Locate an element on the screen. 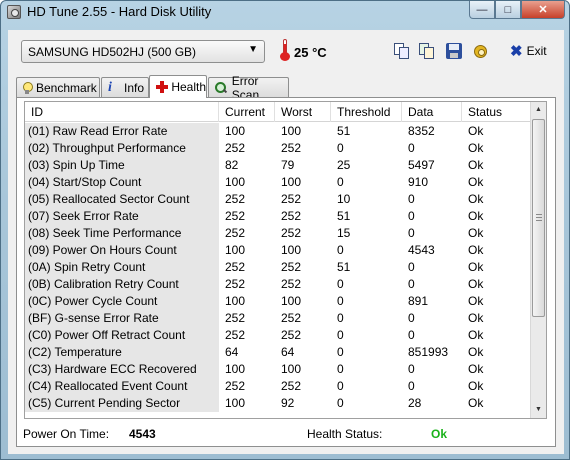 The width and height of the screenshot is (570, 460). table-row: (C0) Power Off Retract Count 252 252 0 0 Ok is located at coordinates (282, 335).